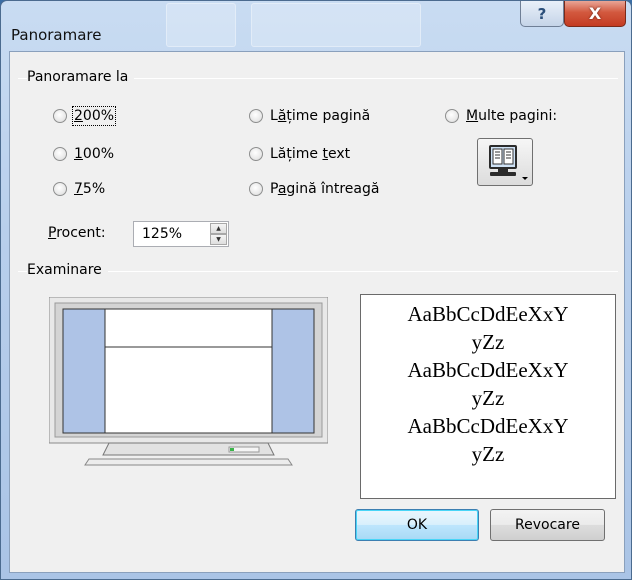 The height and width of the screenshot is (580, 632). I want to click on close-button: X, so click(595, 14).